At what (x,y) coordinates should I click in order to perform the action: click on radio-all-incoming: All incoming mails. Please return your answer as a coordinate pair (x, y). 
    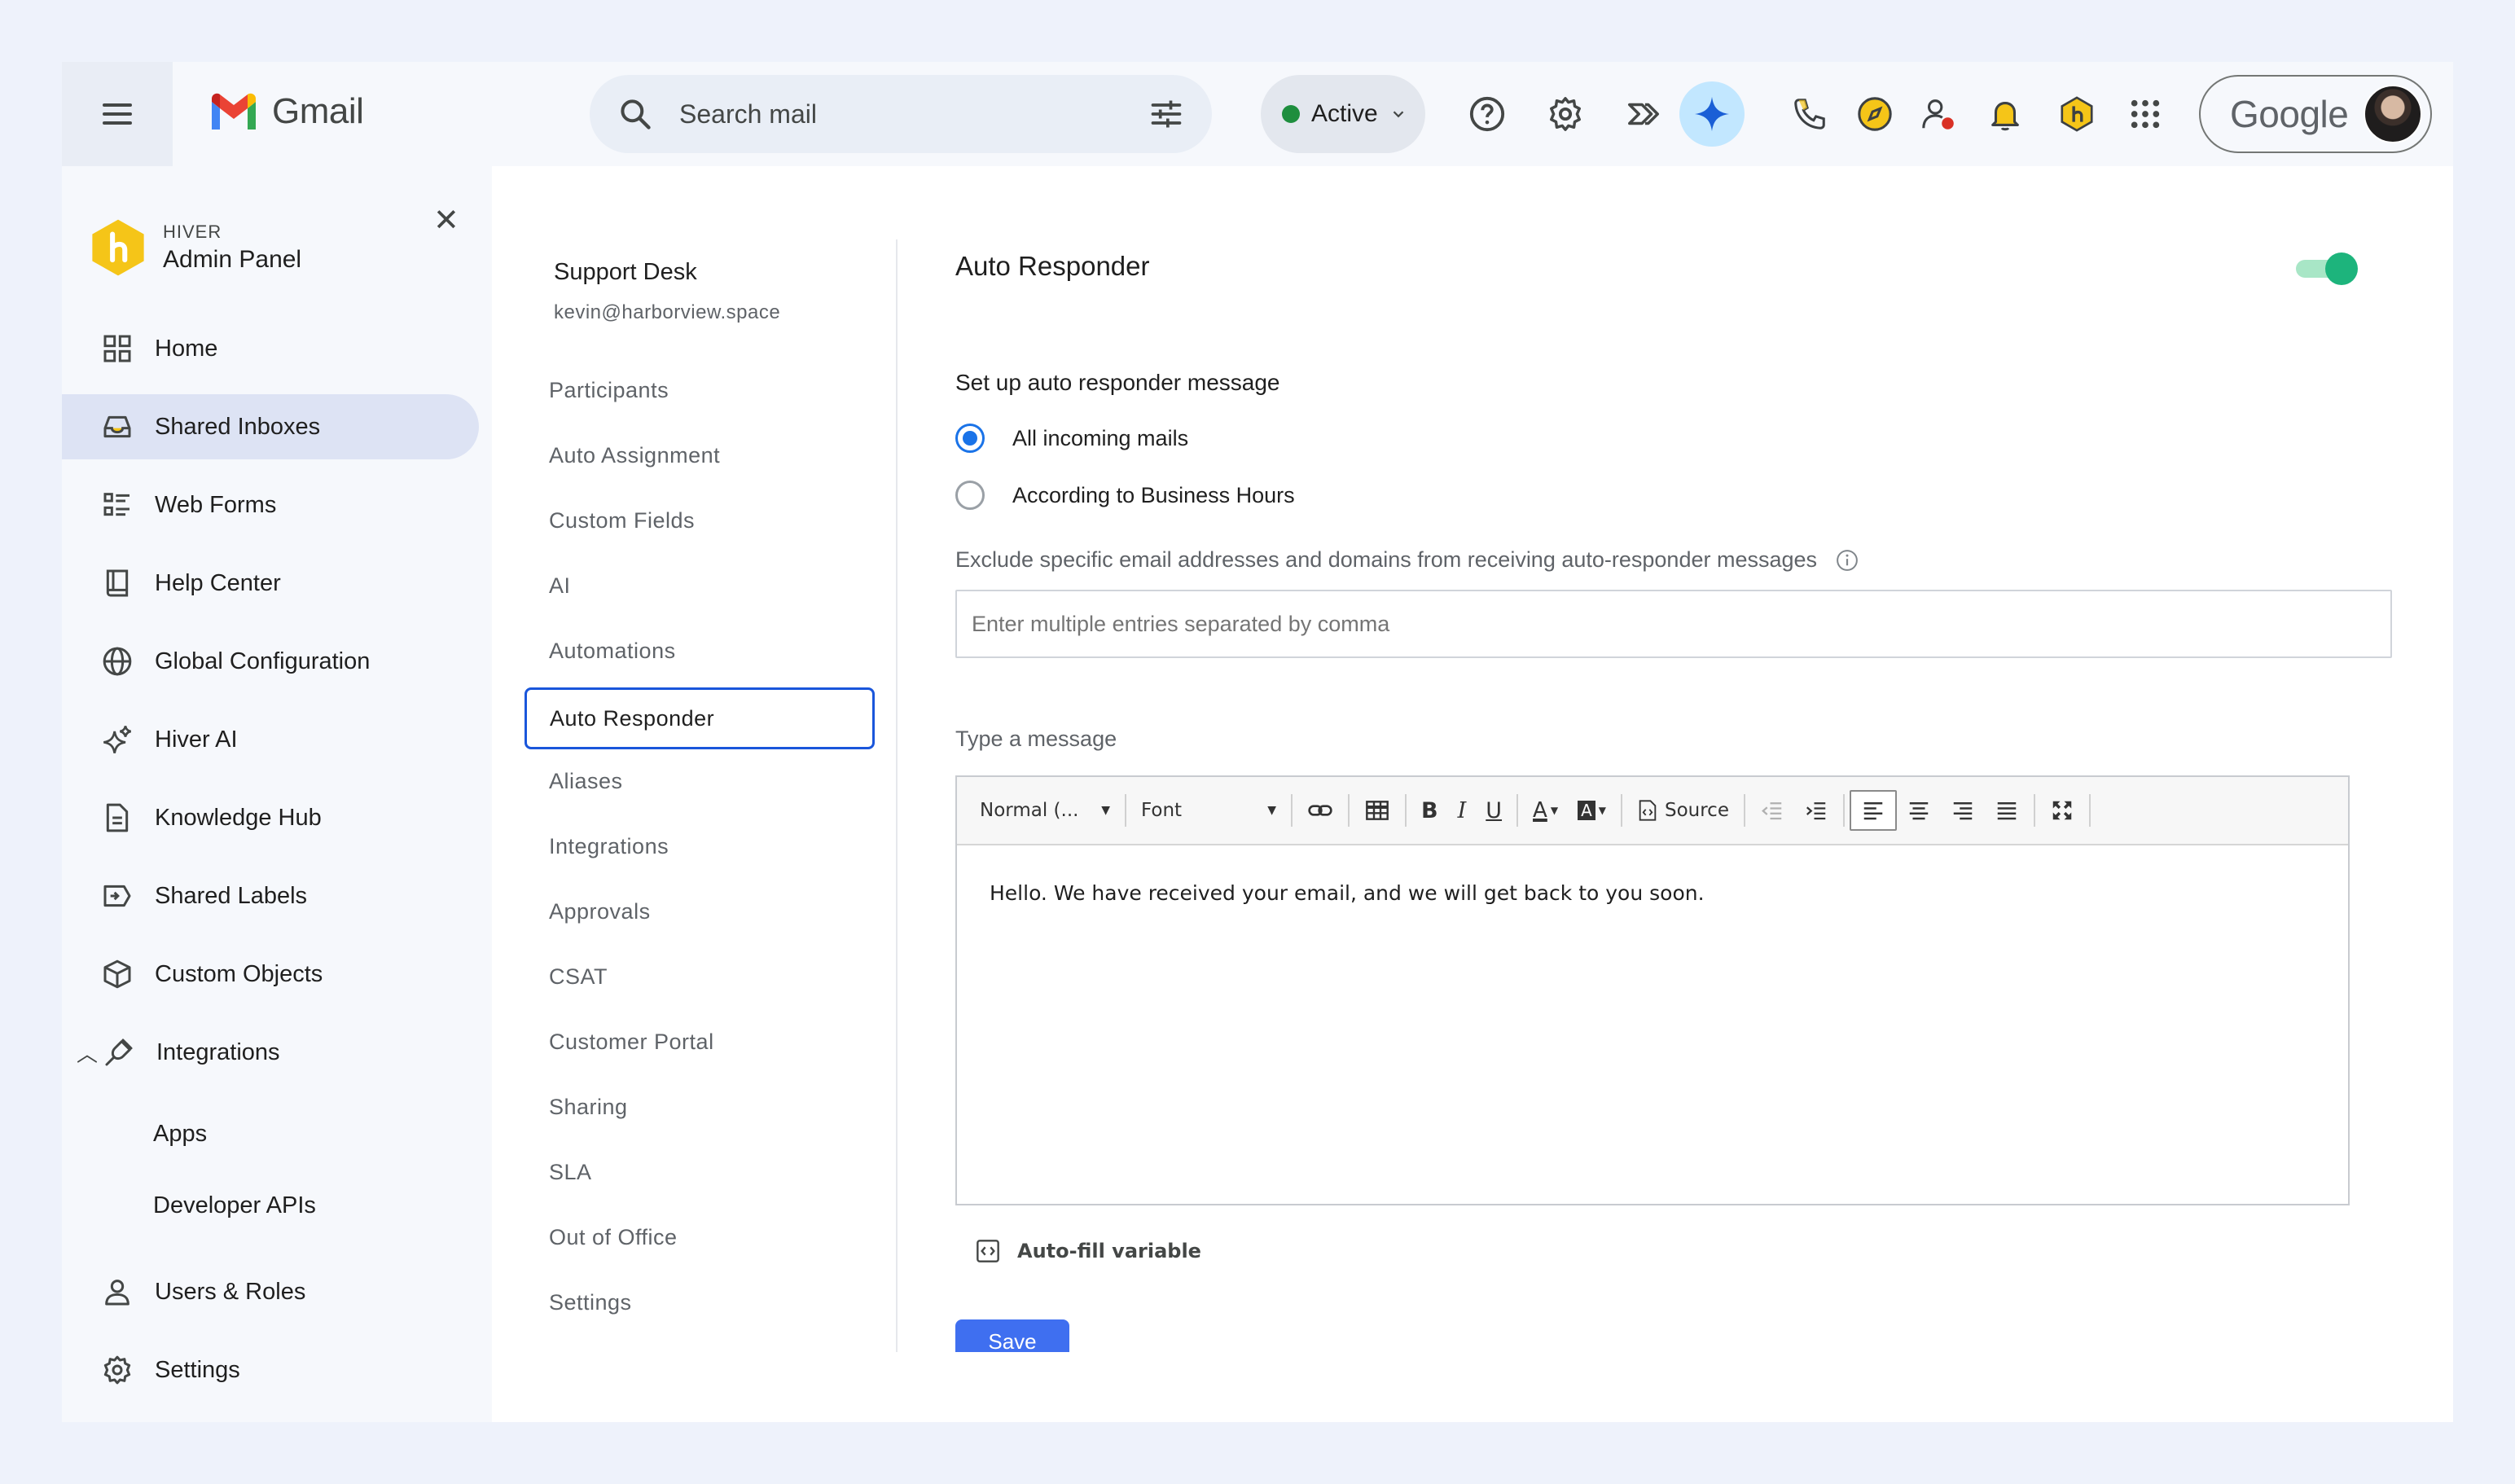
    Looking at the image, I should click on (1071, 438).